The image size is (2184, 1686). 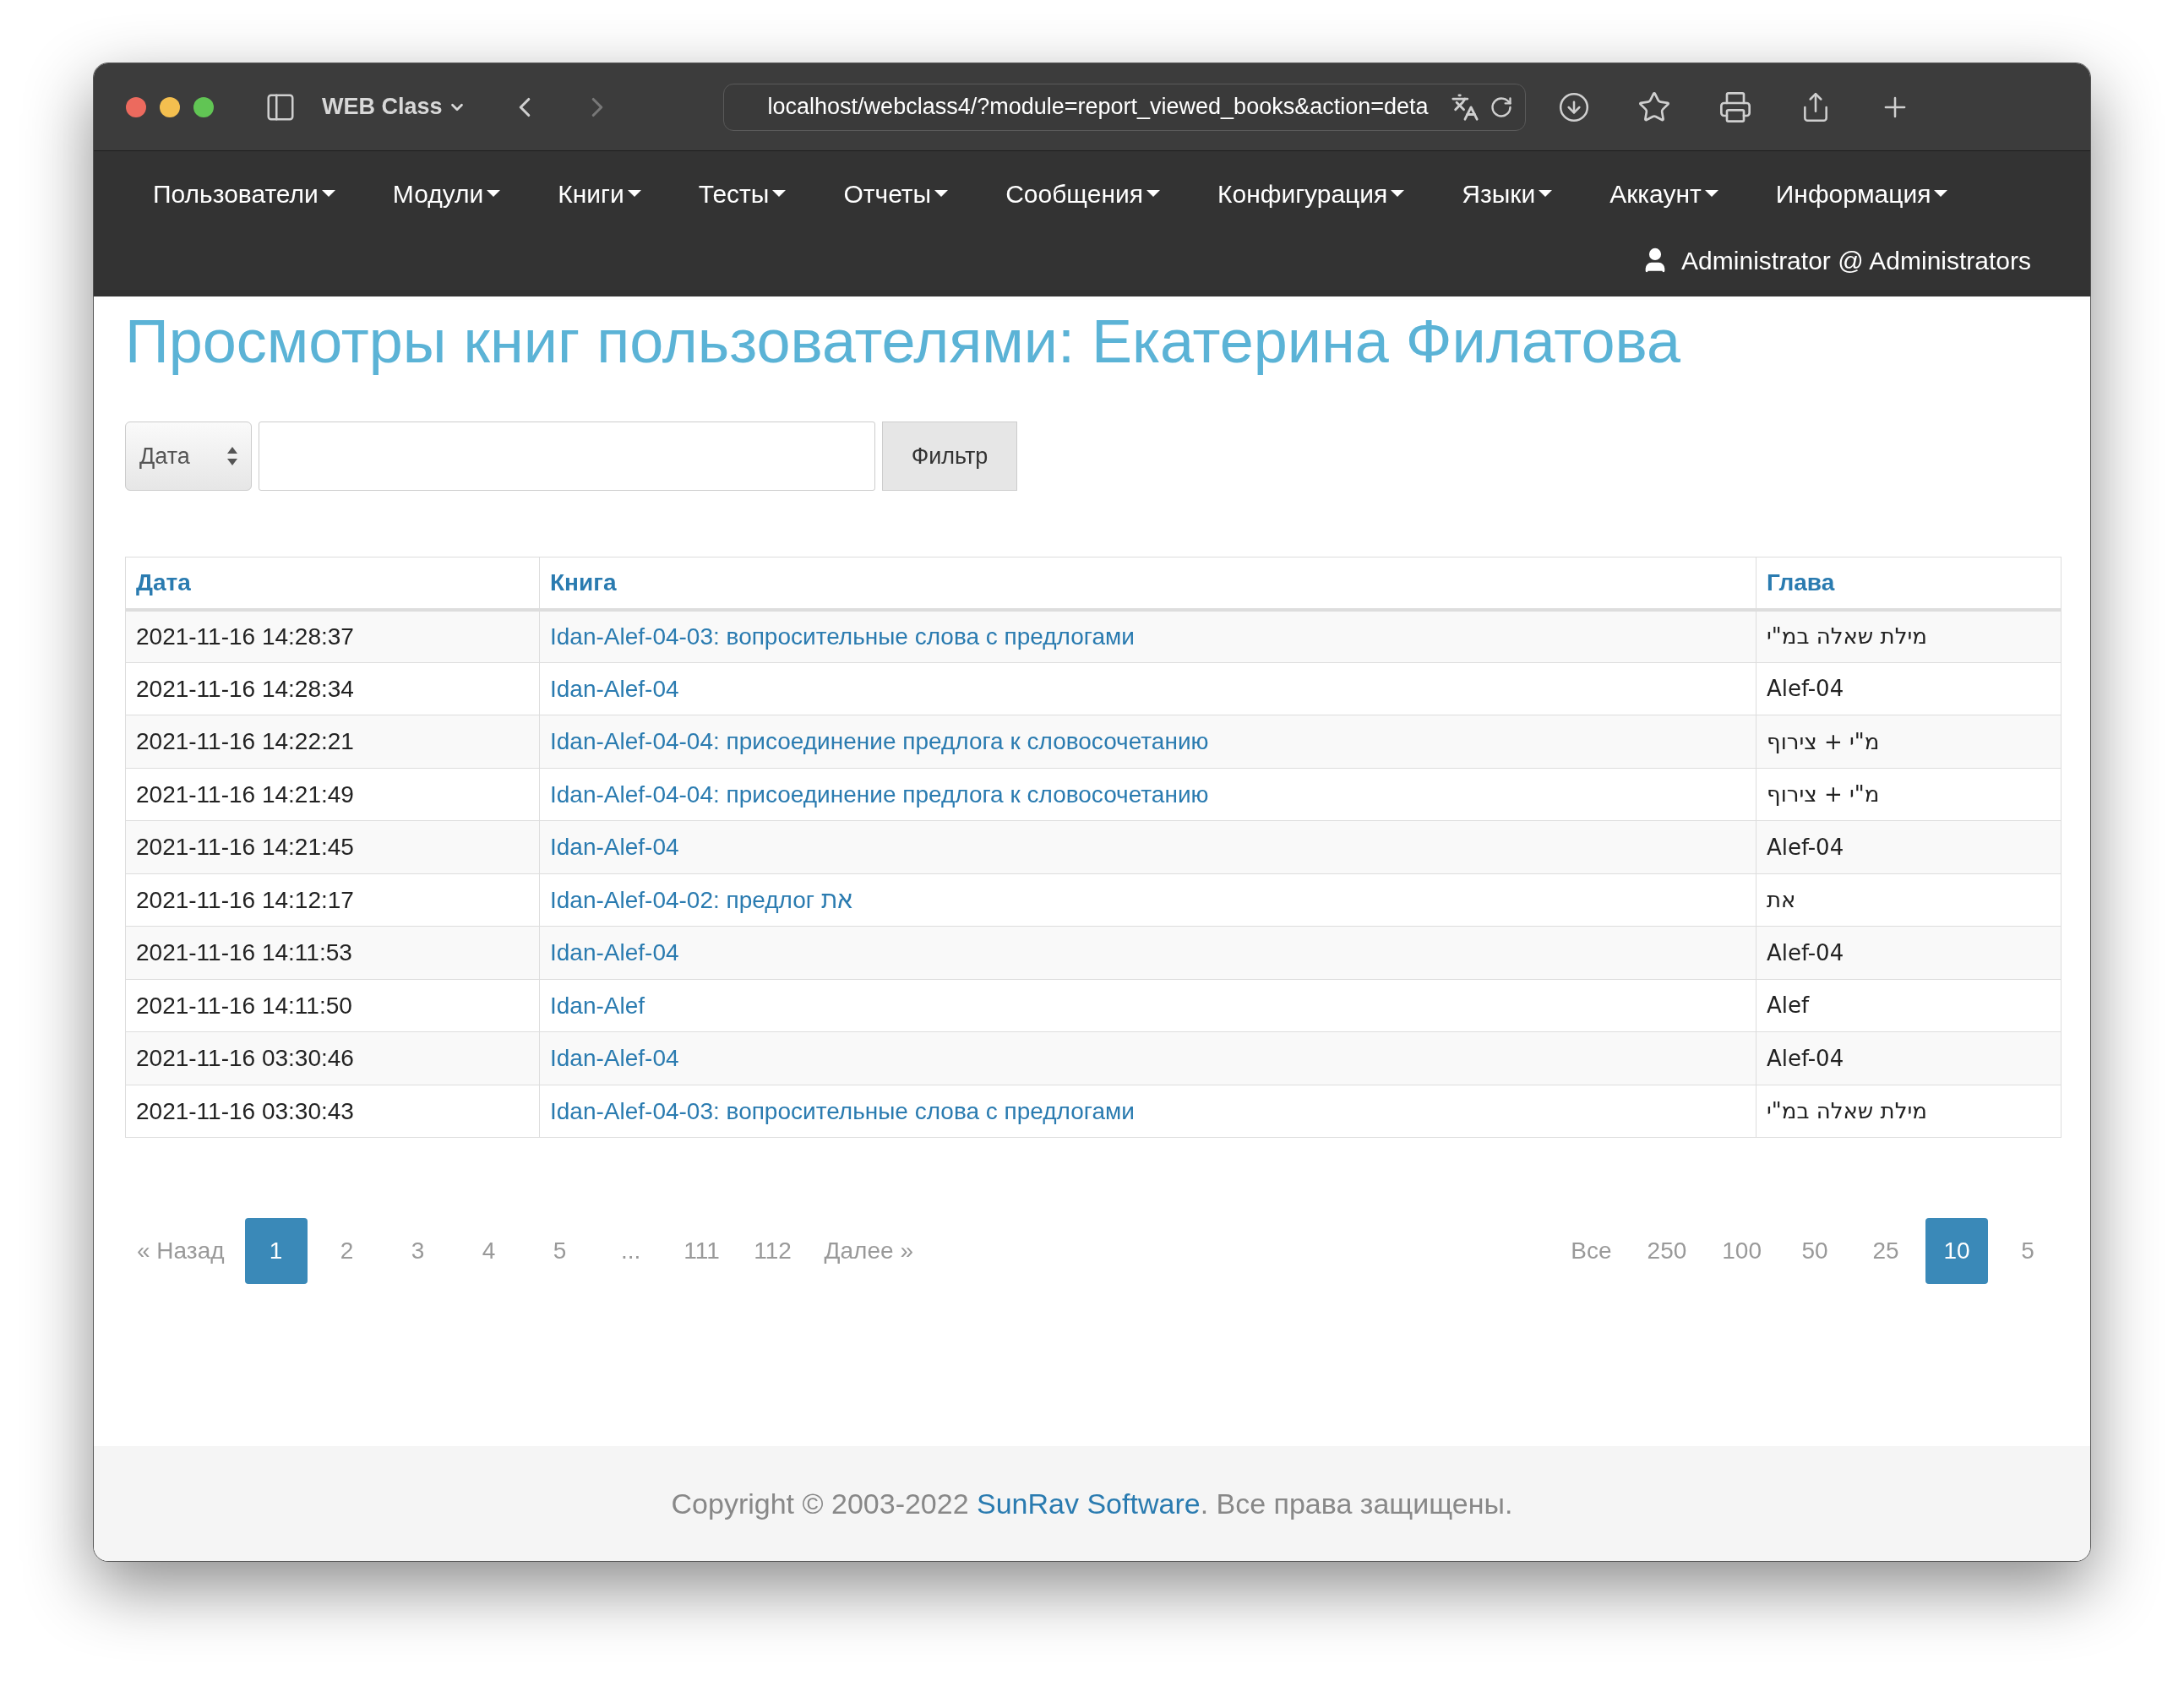 I want to click on nav-menu-item: Пользователи, so click(x=244, y=193).